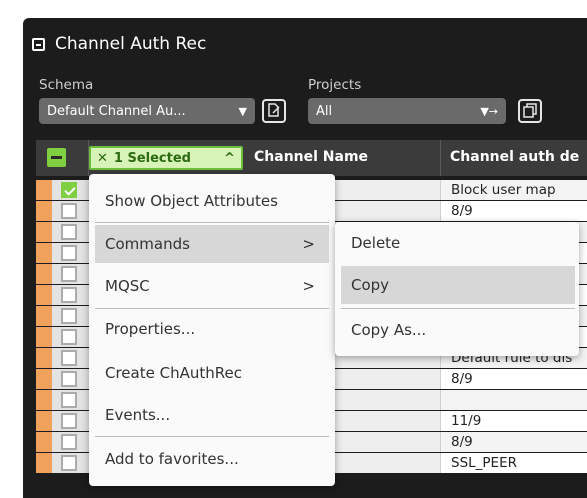 The width and height of the screenshot is (587, 498). I want to click on selection-badge: ✕ 1 Selected ^, so click(166, 158).